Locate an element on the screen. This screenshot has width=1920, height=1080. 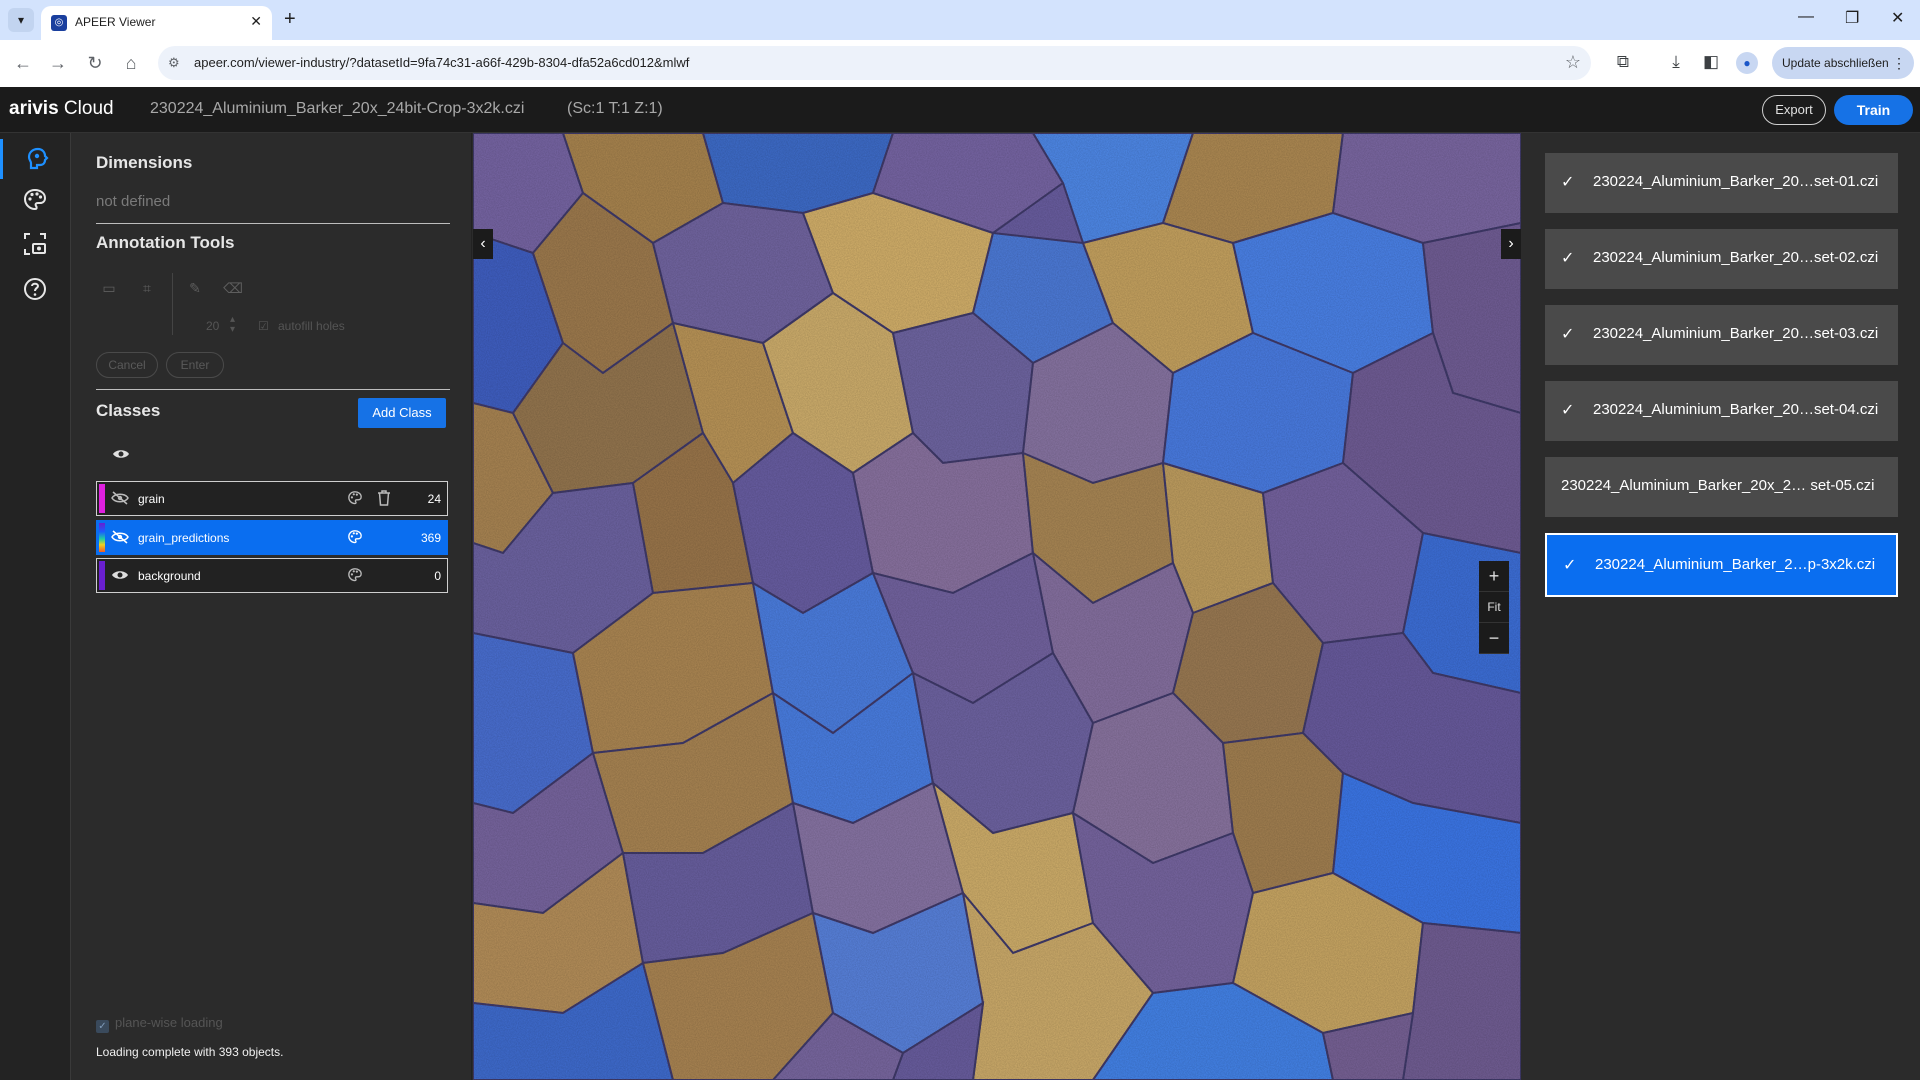
brand-rest: Cloud is located at coordinates (86, 108).